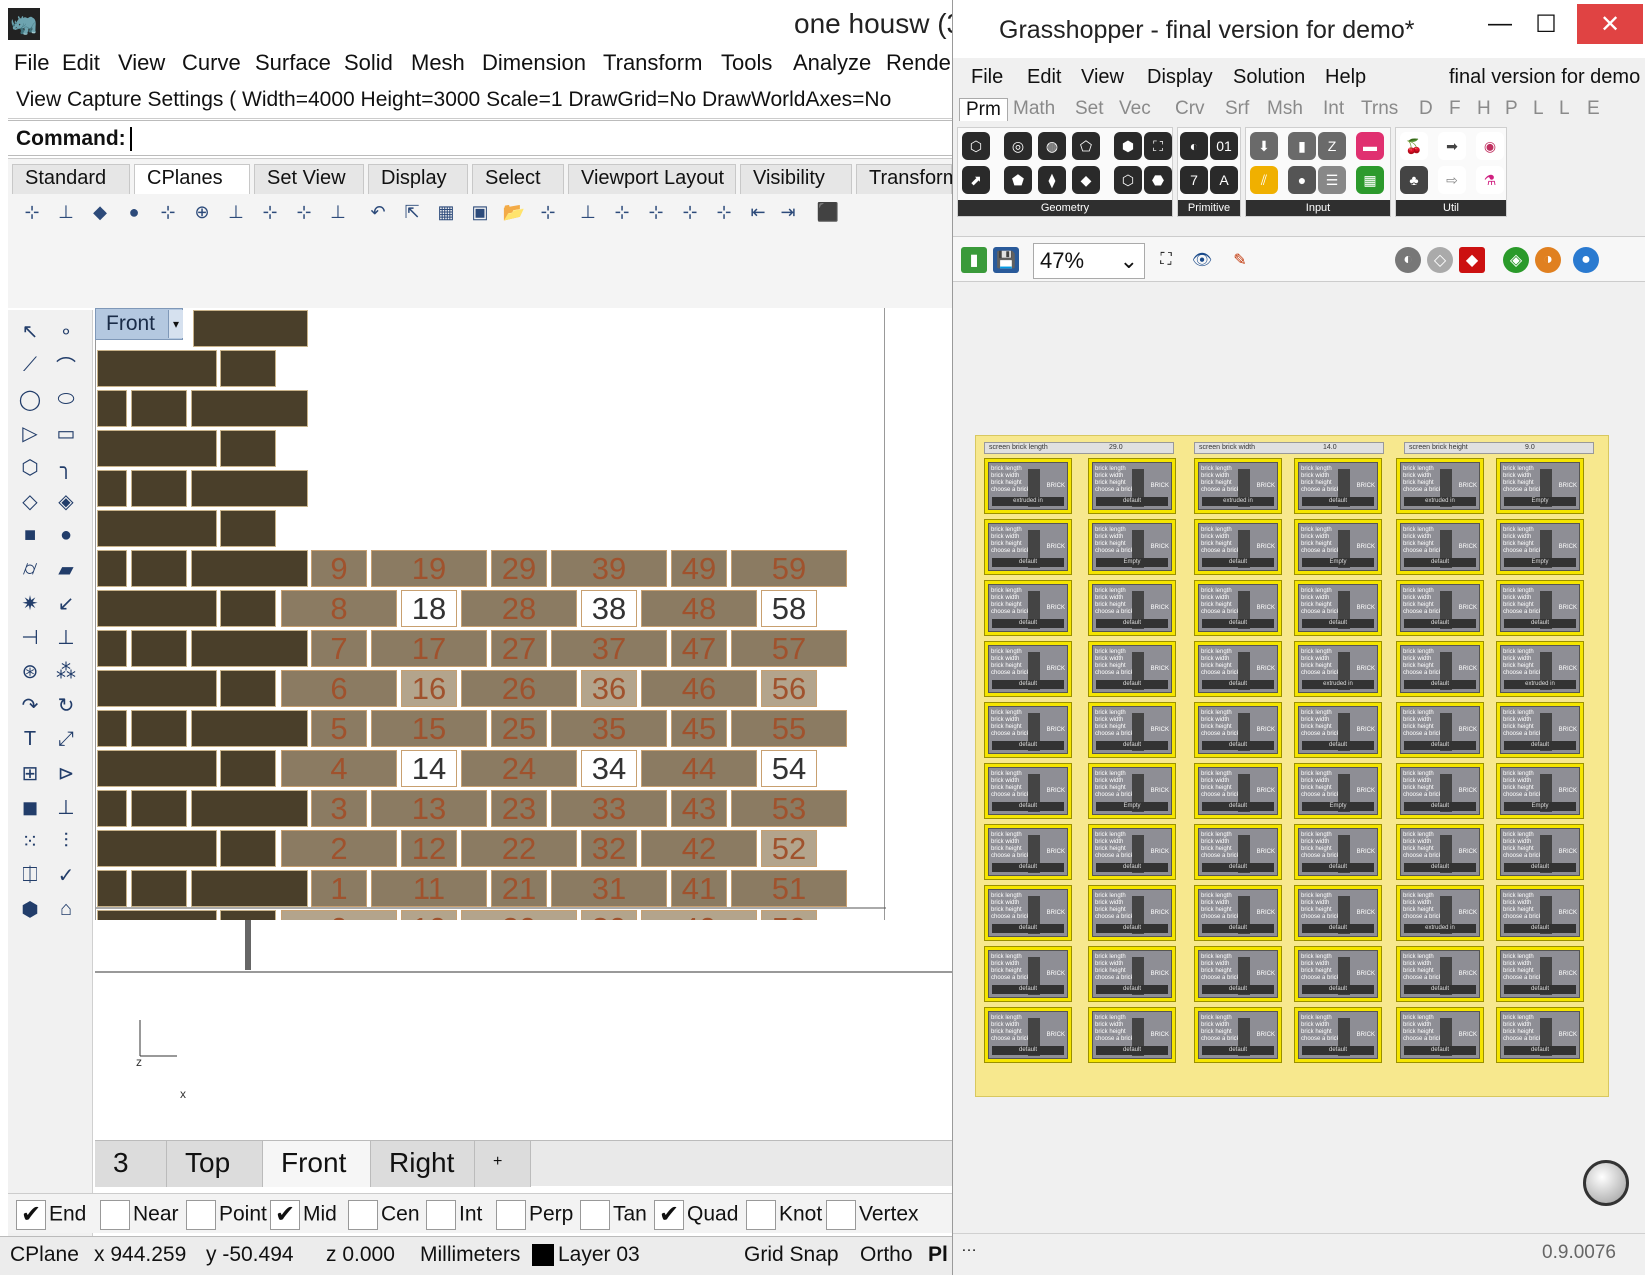 The width and height of the screenshot is (1645, 1275). Describe the element at coordinates (1593, 109) in the screenshot. I see `gh-tab-e: E` at that location.